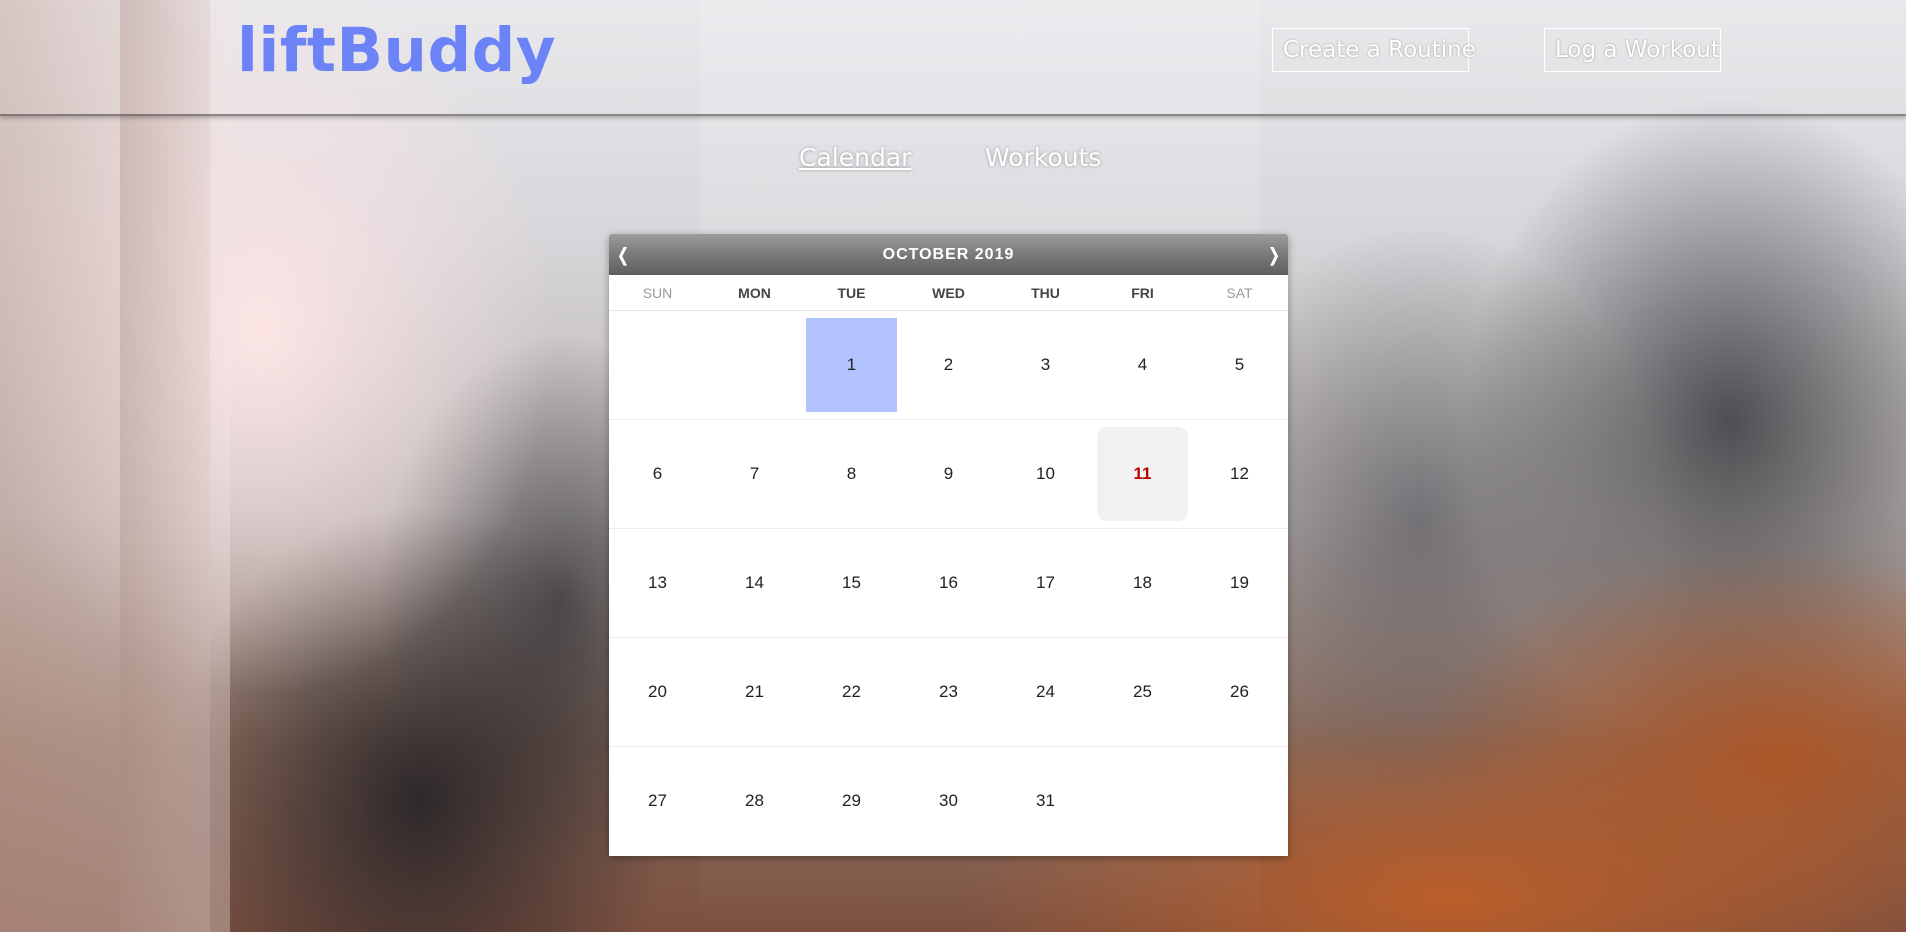 Image resolution: width=1906 pixels, height=932 pixels. I want to click on calendar-day-number: 7, so click(754, 473).